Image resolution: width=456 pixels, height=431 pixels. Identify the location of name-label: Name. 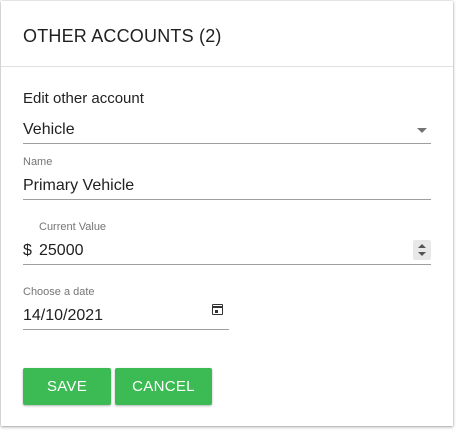
(38, 162).